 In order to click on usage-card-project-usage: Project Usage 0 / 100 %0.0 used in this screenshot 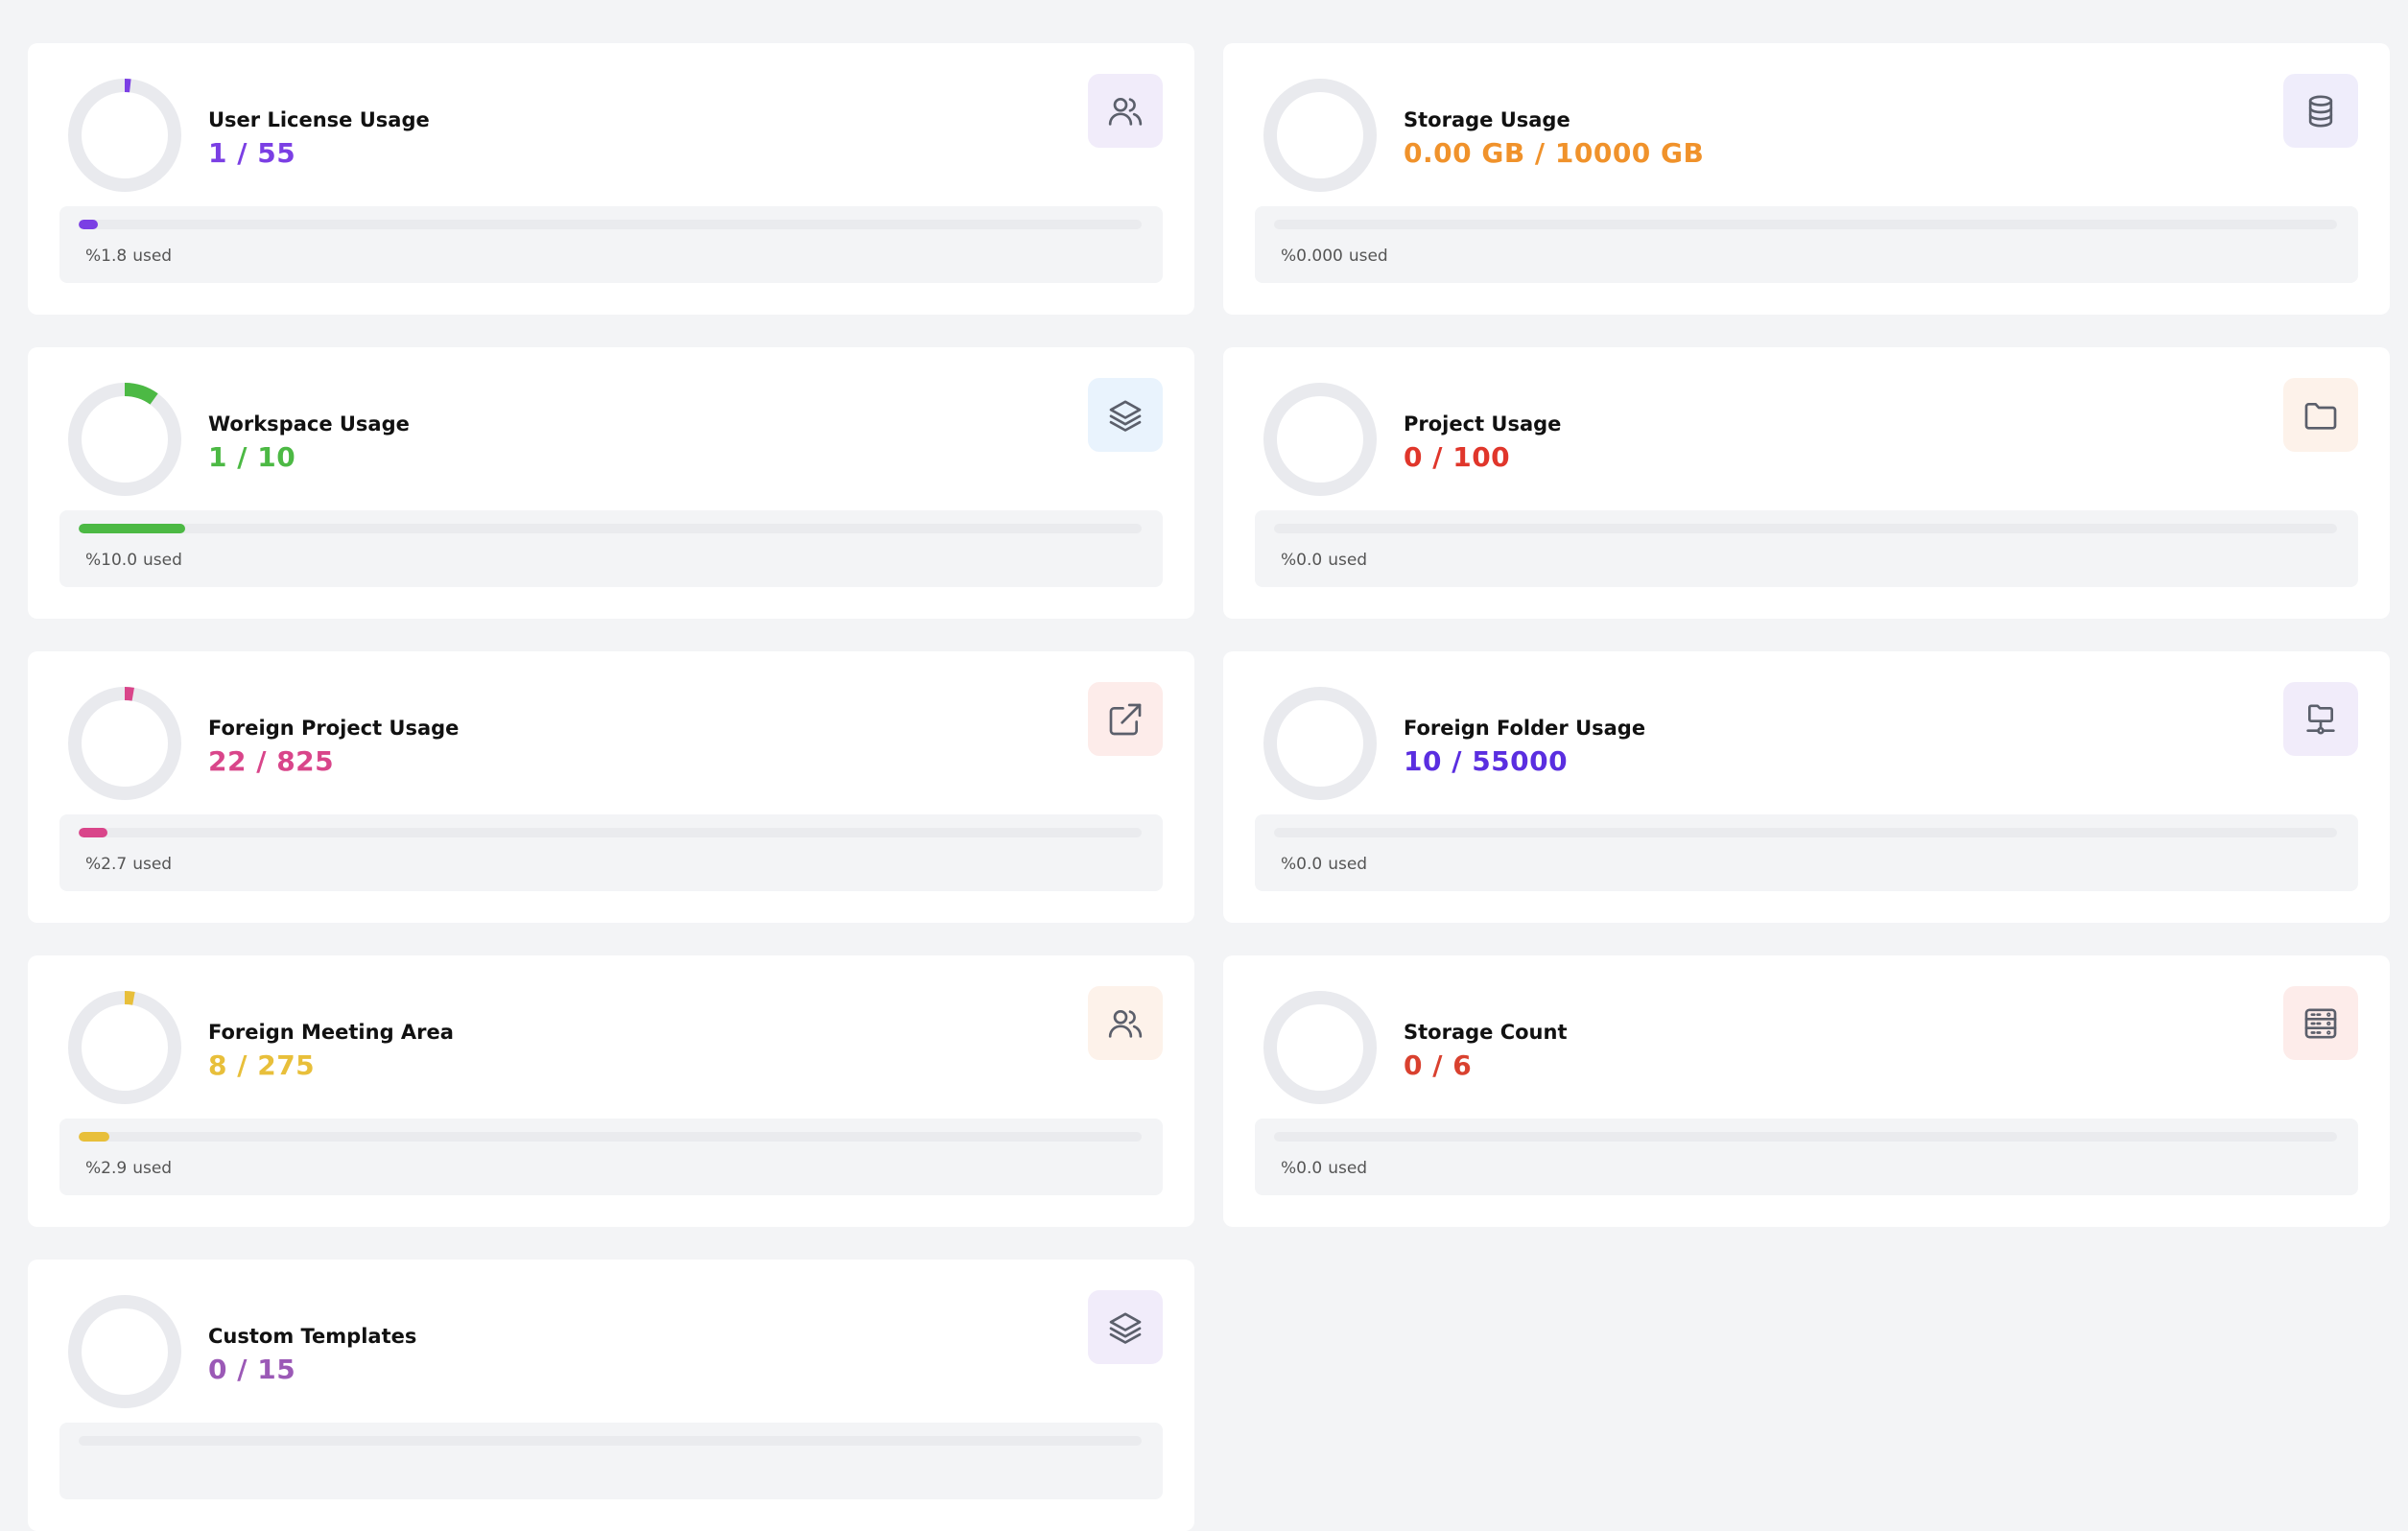, I will do `click(1806, 483)`.